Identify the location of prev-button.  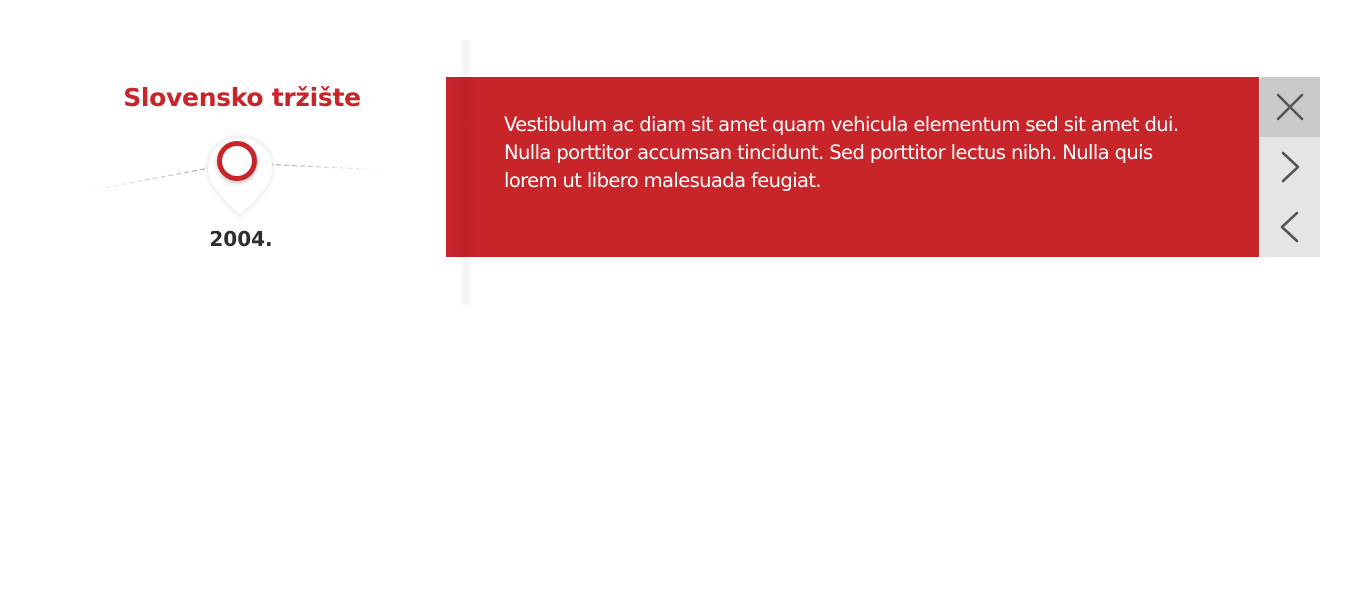
(1290, 227).